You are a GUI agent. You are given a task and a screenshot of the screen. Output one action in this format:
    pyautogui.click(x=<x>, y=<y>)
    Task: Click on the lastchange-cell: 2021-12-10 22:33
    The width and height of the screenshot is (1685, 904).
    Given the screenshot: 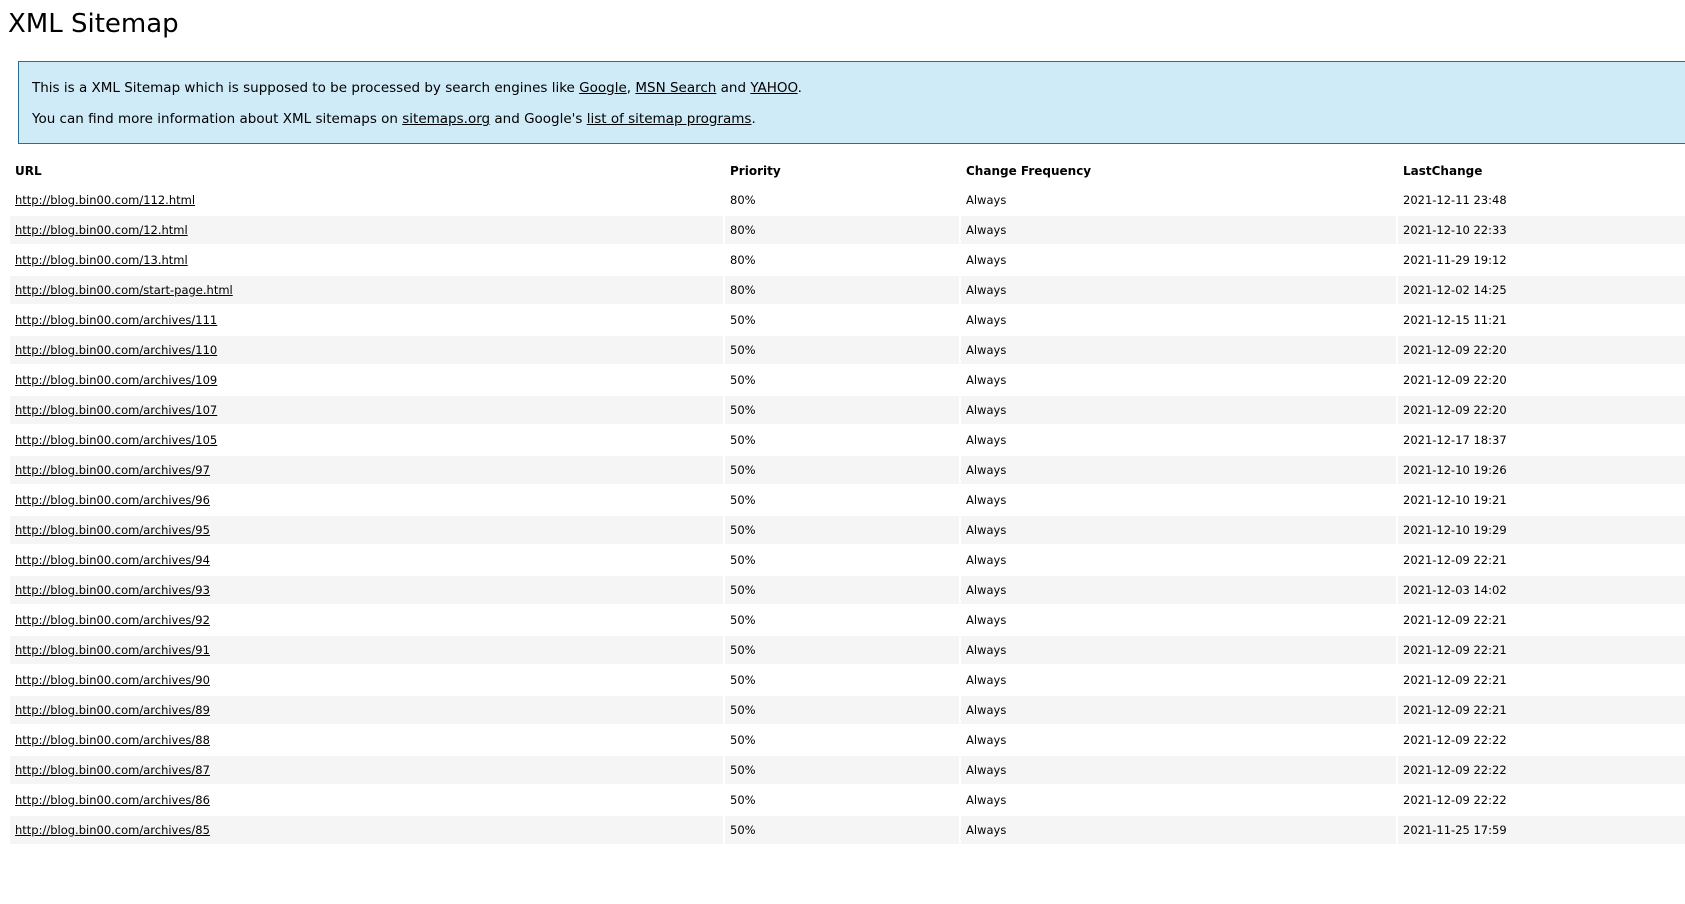 What is the action you would take?
    pyautogui.click(x=1541, y=230)
    